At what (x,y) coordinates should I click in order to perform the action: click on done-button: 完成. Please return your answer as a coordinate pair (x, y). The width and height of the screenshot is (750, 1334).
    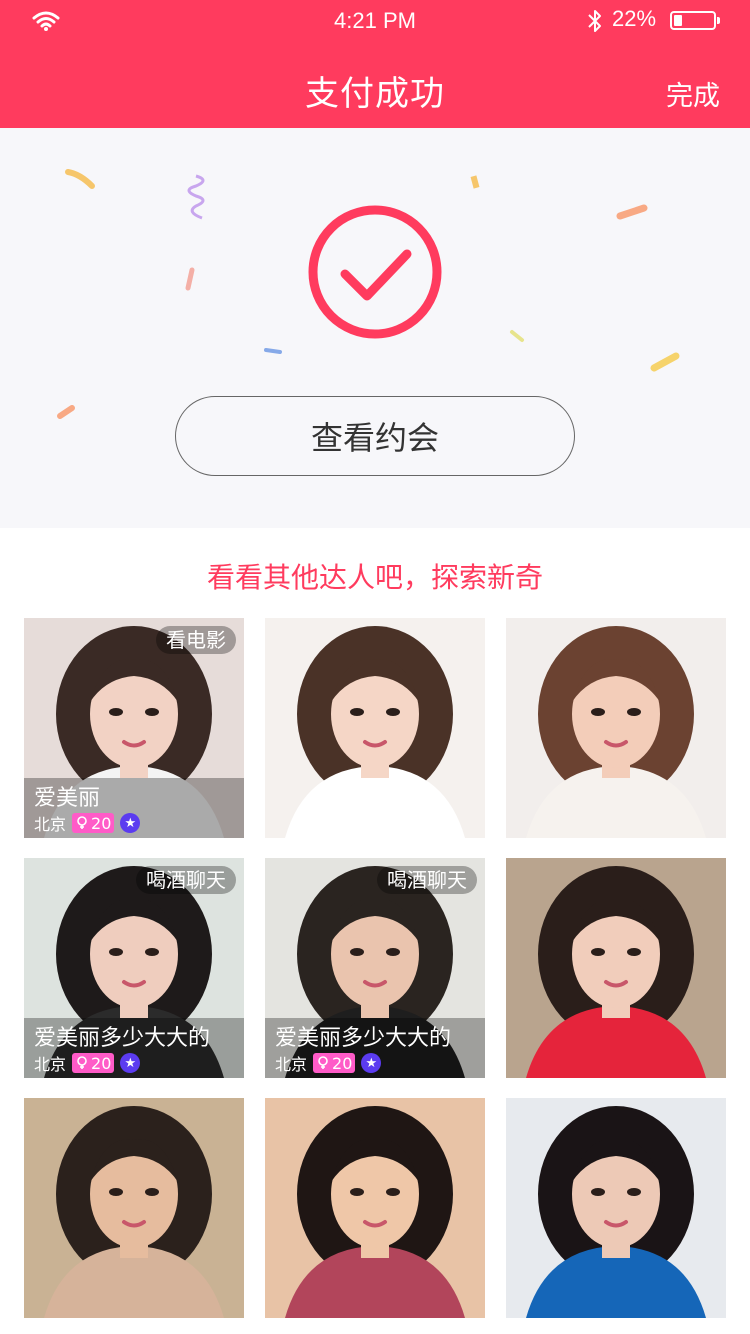
    Looking at the image, I should click on (693, 93).